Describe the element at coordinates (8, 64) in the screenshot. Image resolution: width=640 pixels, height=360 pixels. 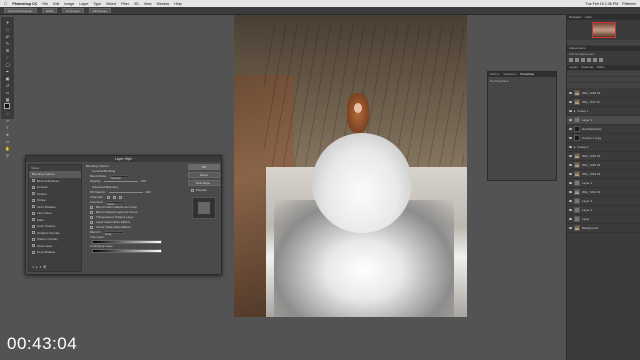
I see `heal-tool-icon: ◯` at that location.